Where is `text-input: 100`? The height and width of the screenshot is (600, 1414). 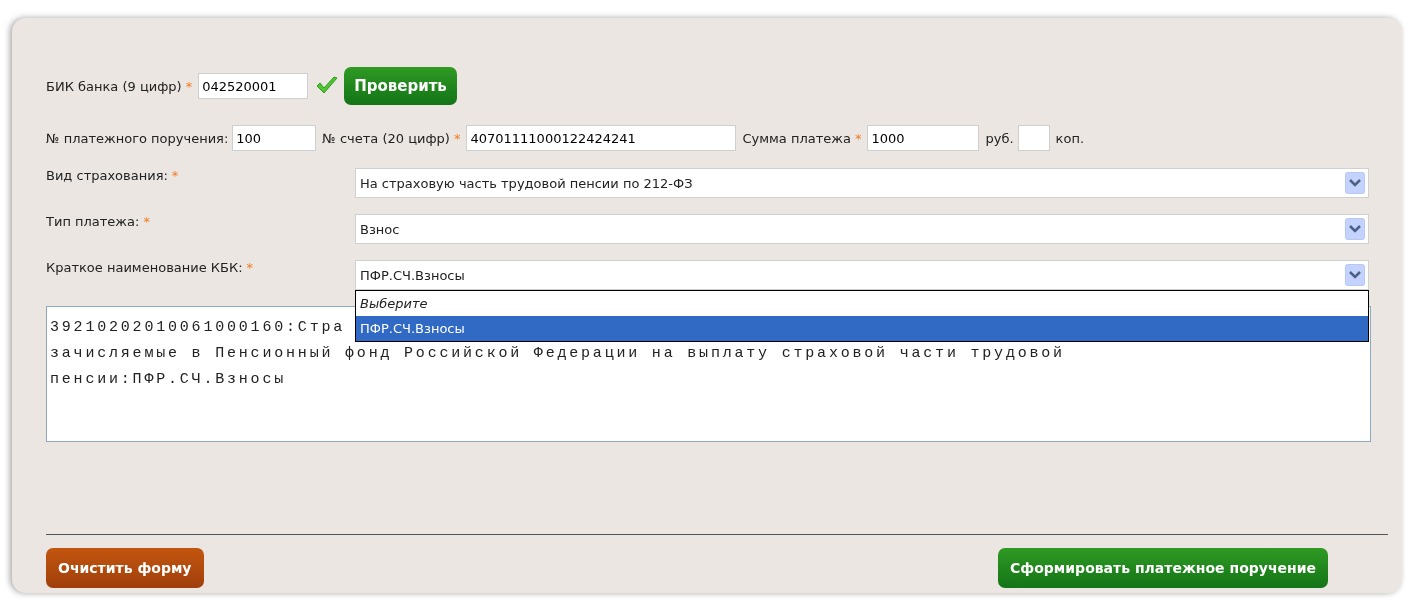 text-input: 100 is located at coordinates (274, 138).